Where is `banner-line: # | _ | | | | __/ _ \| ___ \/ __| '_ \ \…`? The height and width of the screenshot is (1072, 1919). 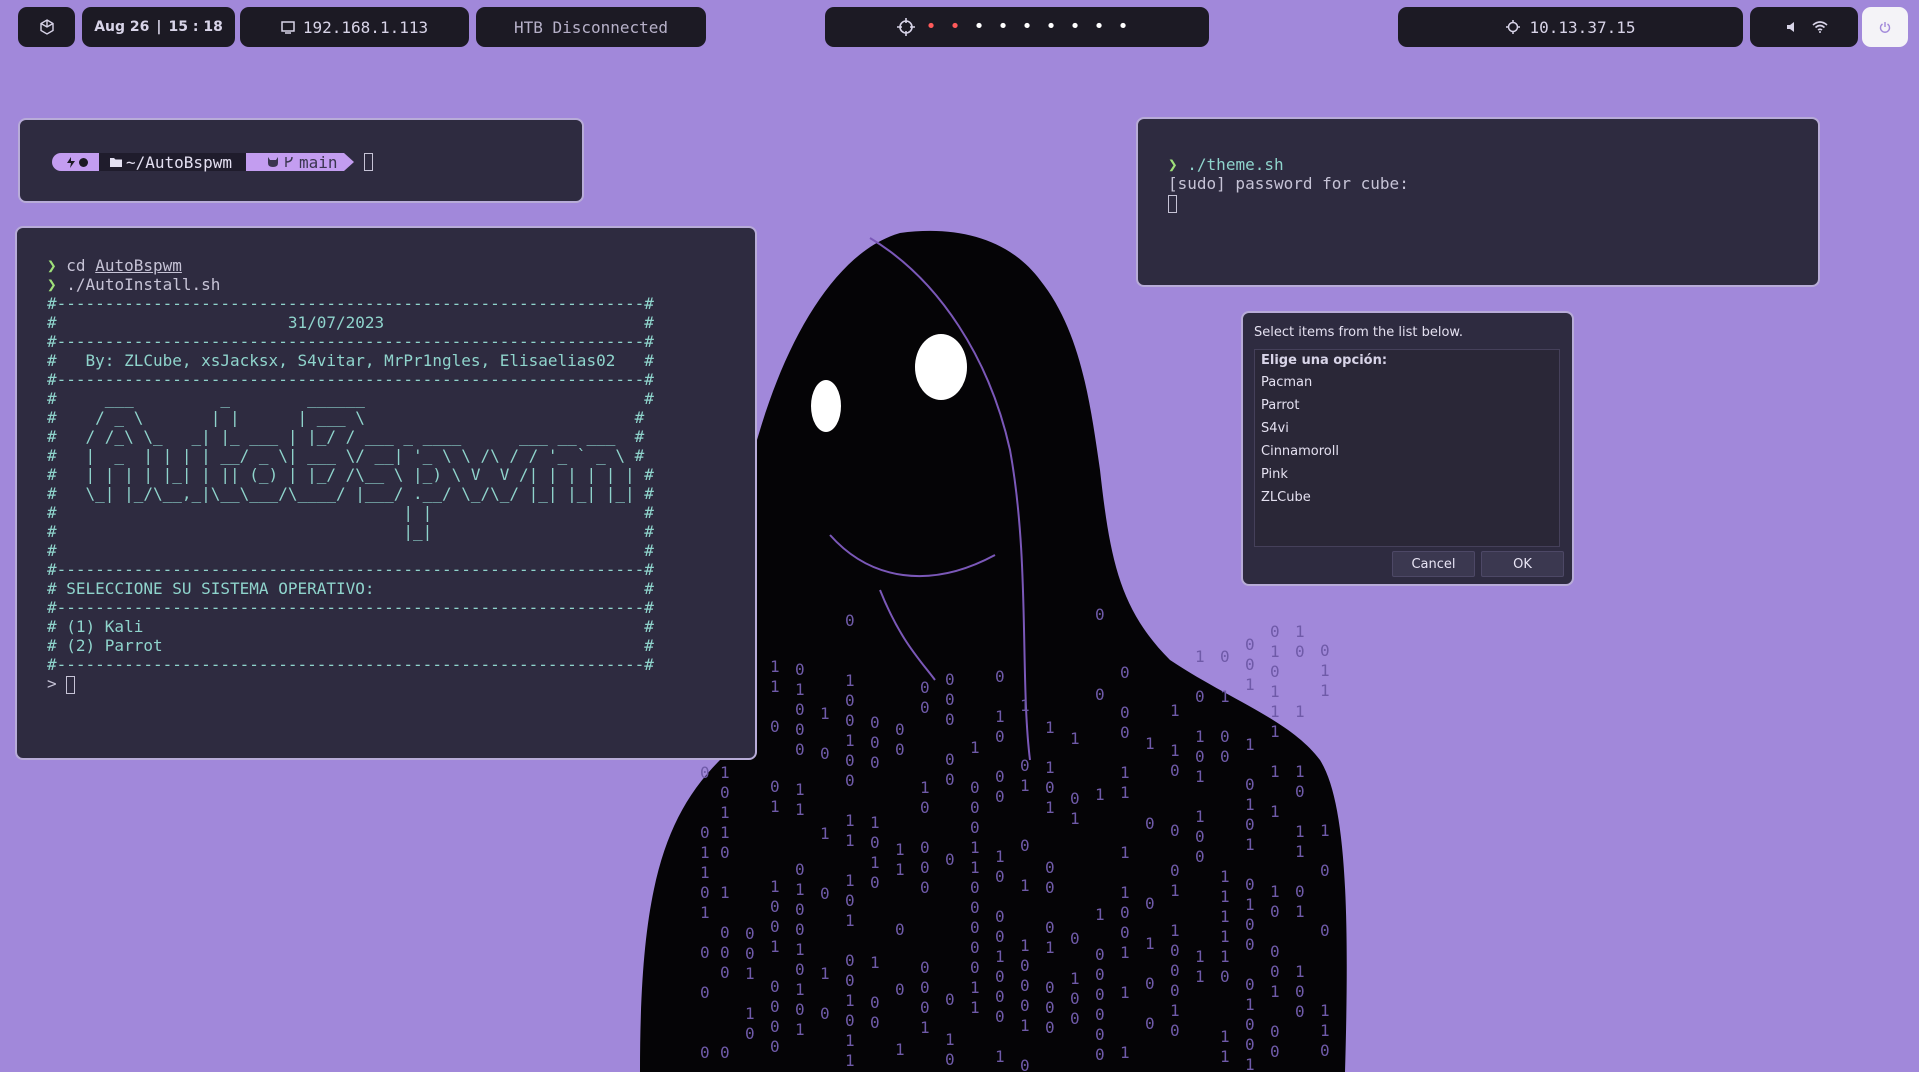 banner-line: # | _ | | | | __/ _ \| ___ \/ __| '_ \ \… is located at coordinates (346, 455).